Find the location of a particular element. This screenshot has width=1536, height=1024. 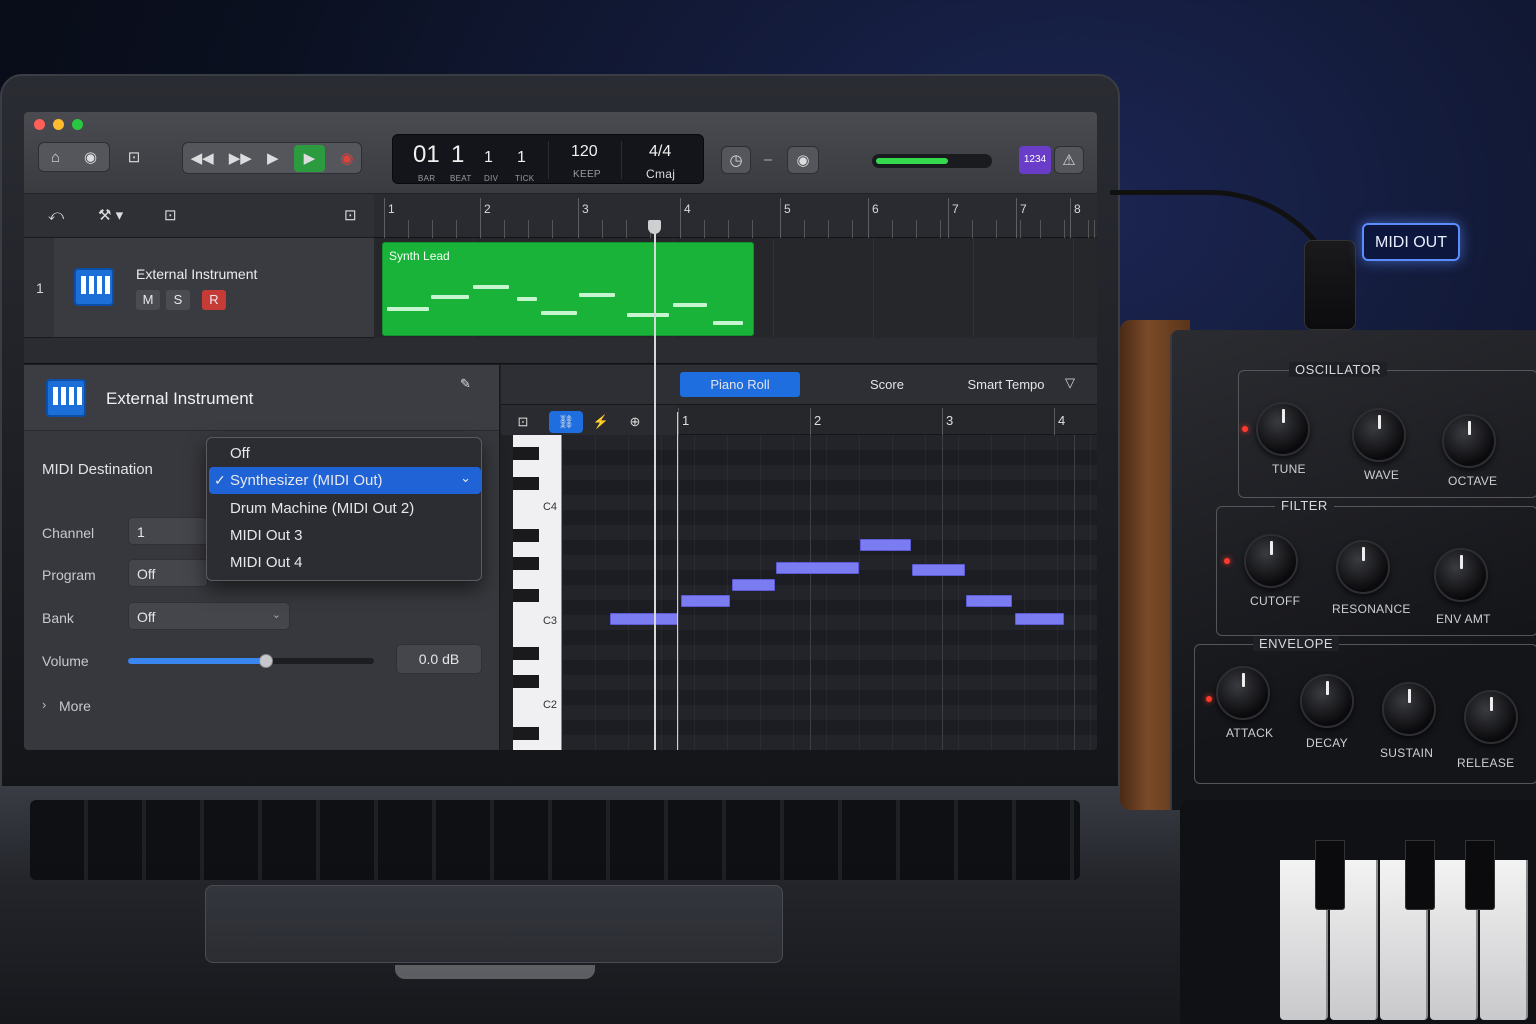

track-header: 1 External Instrument M S R is located at coordinates (199, 288).